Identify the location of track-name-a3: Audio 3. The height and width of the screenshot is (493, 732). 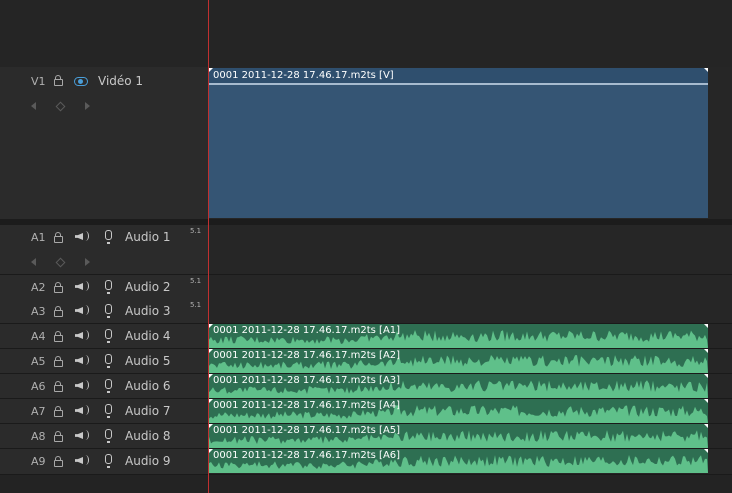
(148, 311).